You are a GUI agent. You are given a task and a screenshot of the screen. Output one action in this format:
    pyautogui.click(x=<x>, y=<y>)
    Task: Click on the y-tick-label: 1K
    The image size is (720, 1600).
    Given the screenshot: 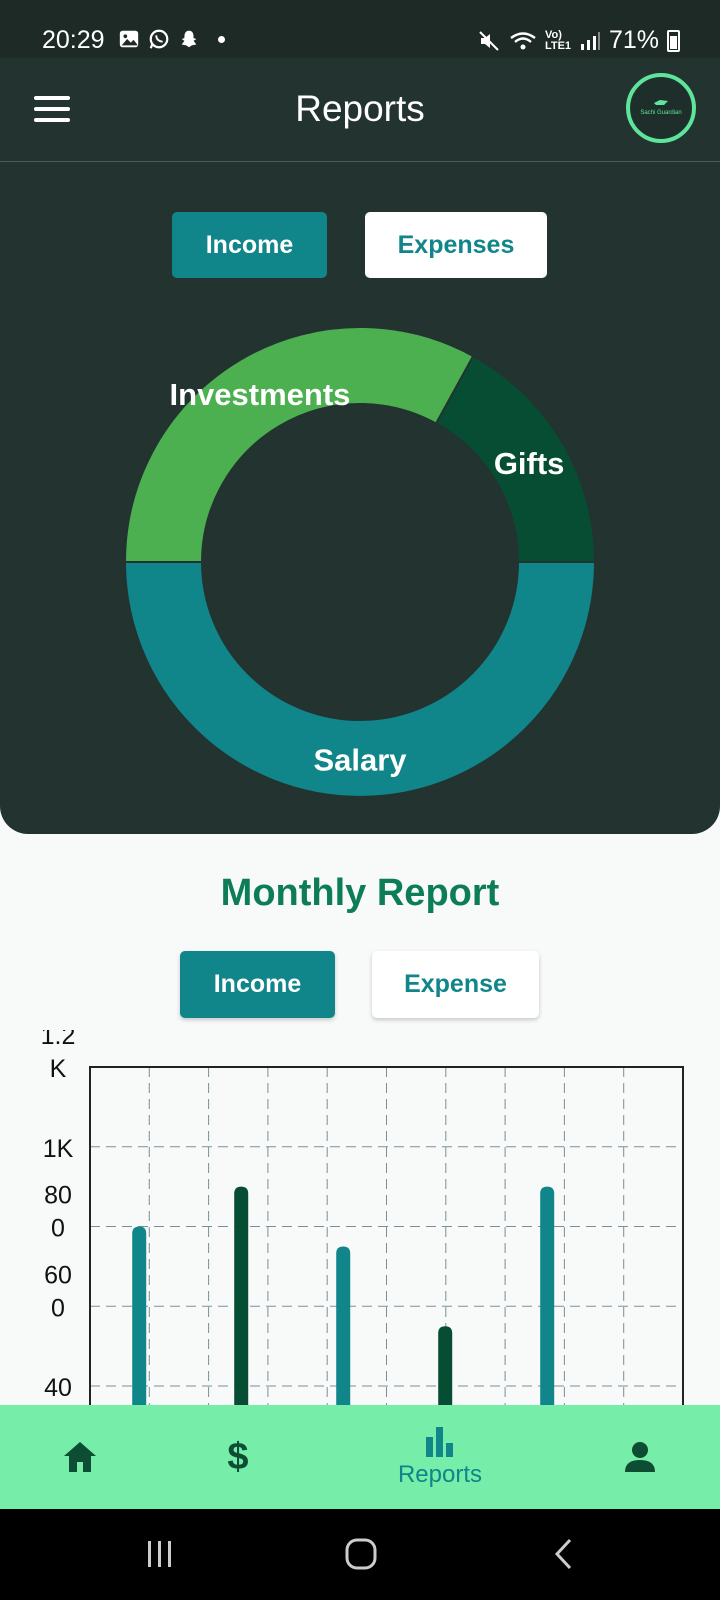 What is the action you would take?
    pyautogui.click(x=58, y=1149)
    